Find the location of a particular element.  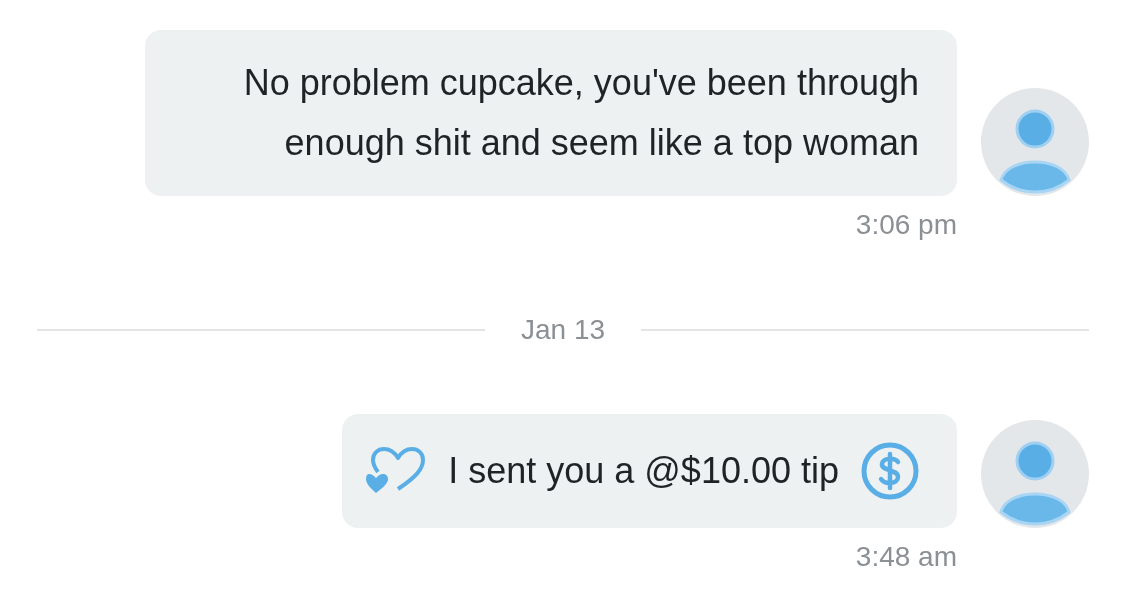

date-label: Jan 13 is located at coordinates (563, 330).